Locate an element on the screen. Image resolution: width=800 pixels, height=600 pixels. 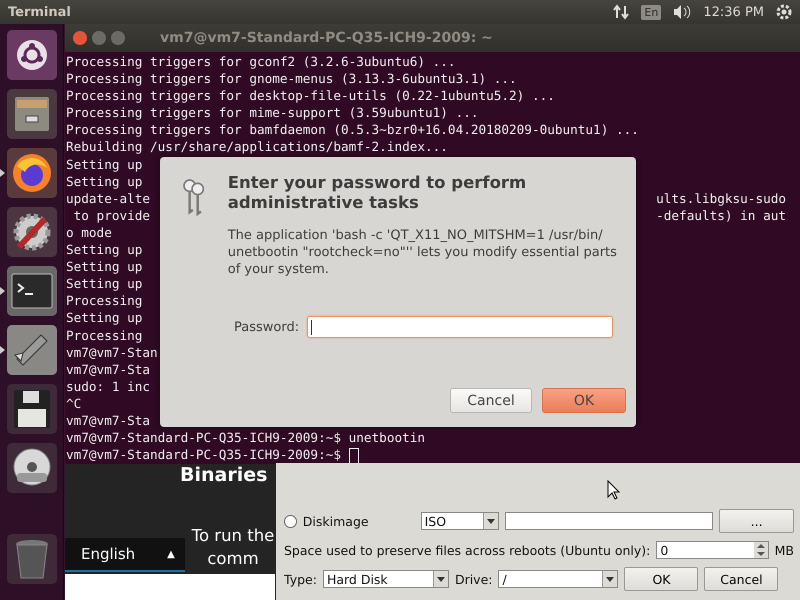
trash-icon is located at coordinates (32, 559).